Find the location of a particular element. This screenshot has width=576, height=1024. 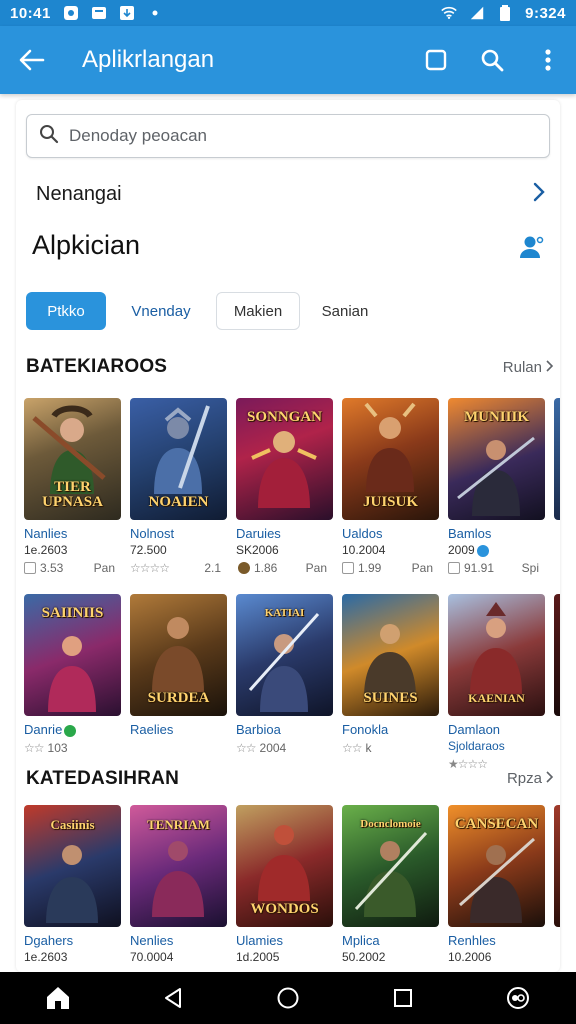

app-art-text: JUISUK is located at coordinates (390, 502).